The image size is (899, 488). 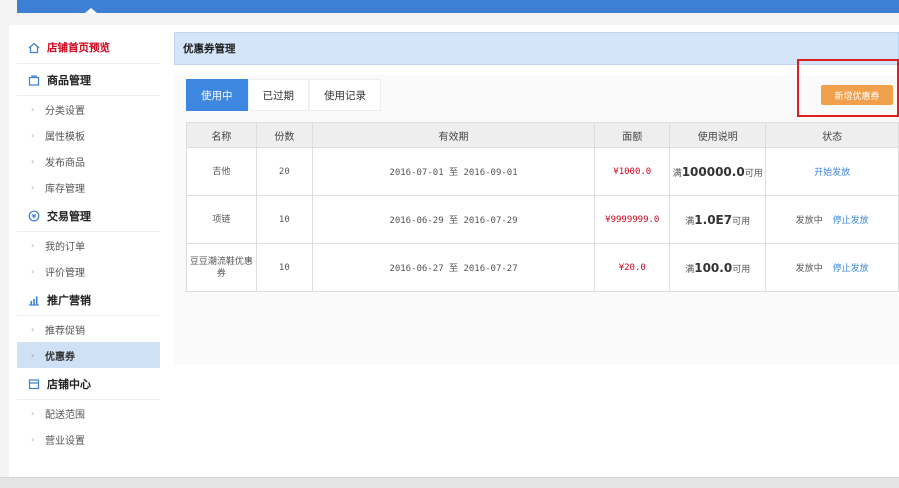 What do you see at coordinates (34, 48) in the screenshot?
I see `home-icon` at bounding box center [34, 48].